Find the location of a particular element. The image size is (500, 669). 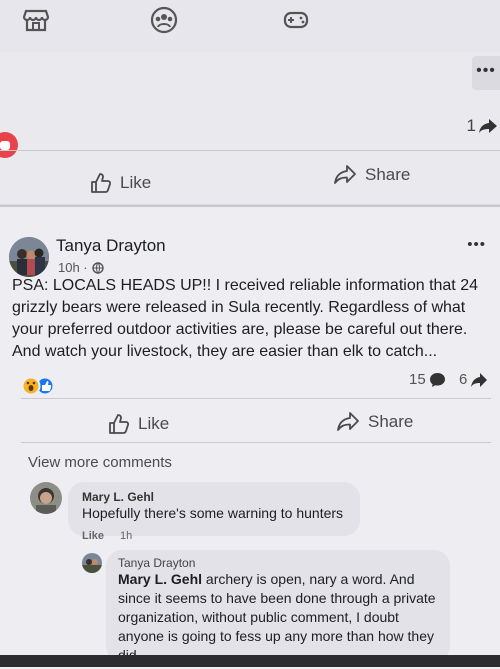

view-more-comments-link: View more comments is located at coordinates (100, 462).